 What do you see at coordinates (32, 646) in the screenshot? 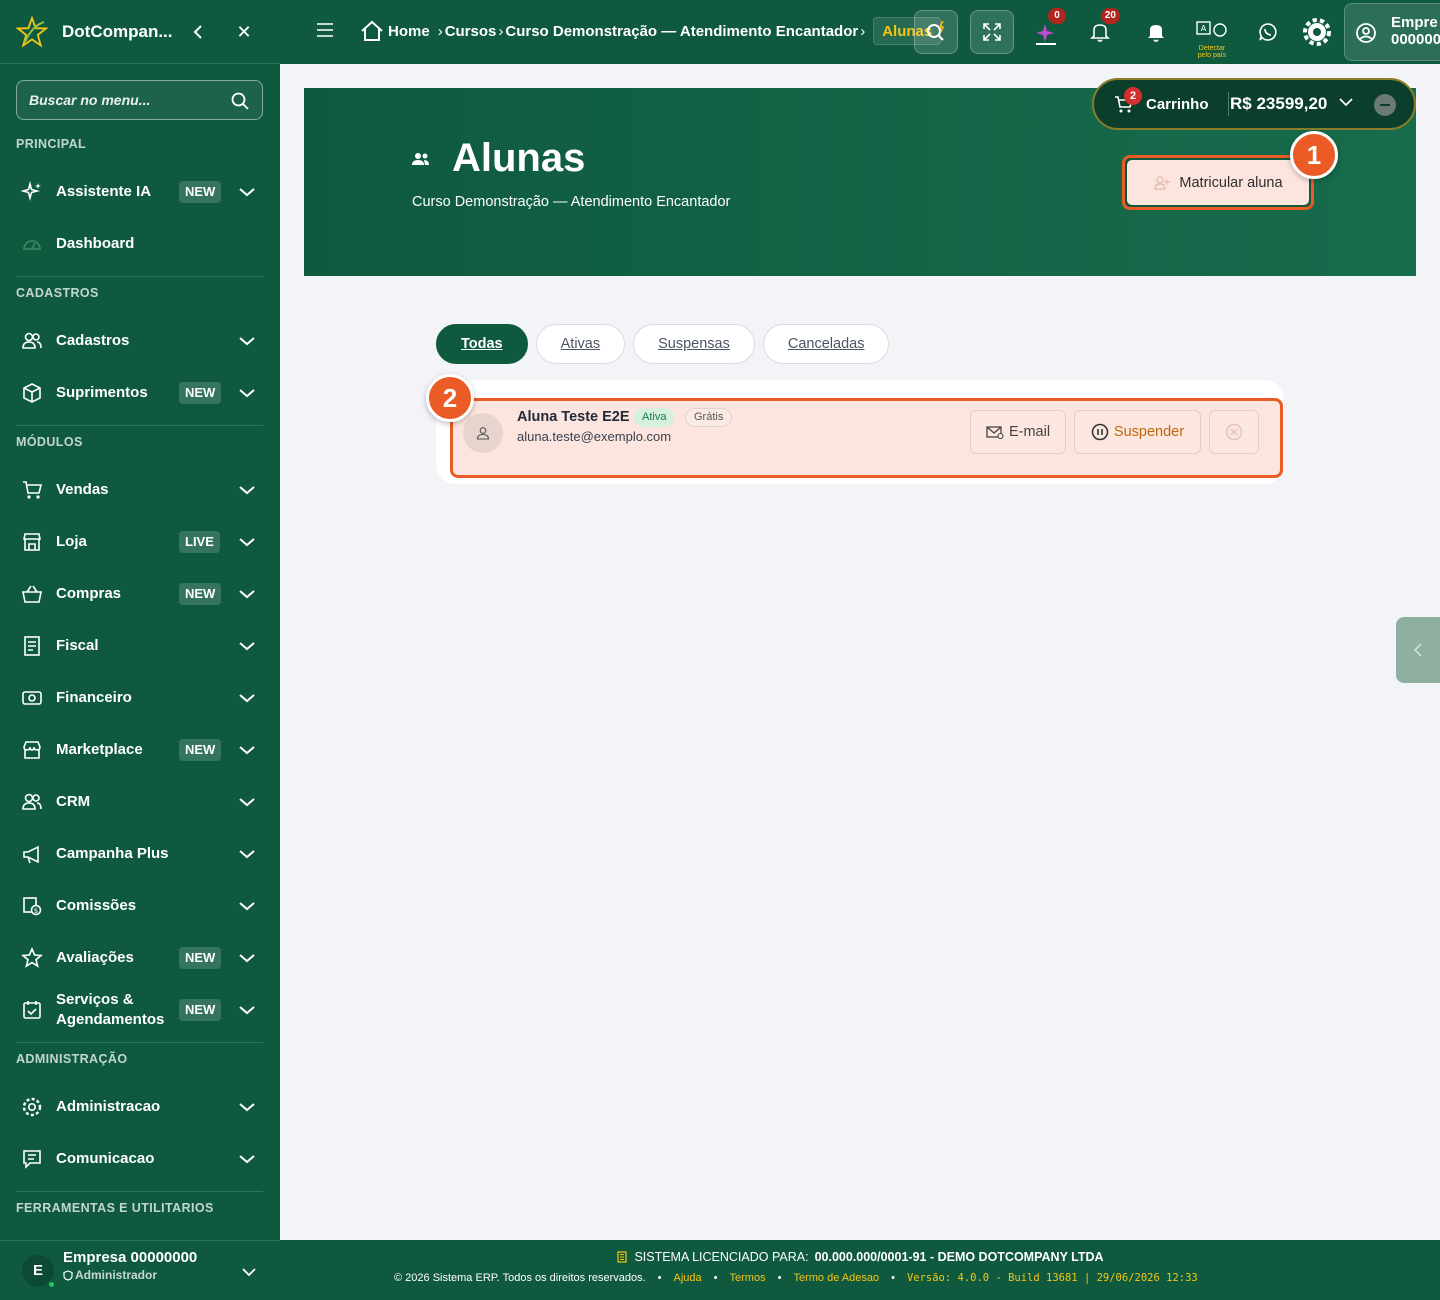
I see `receipt-icon` at bounding box center [32, 646].